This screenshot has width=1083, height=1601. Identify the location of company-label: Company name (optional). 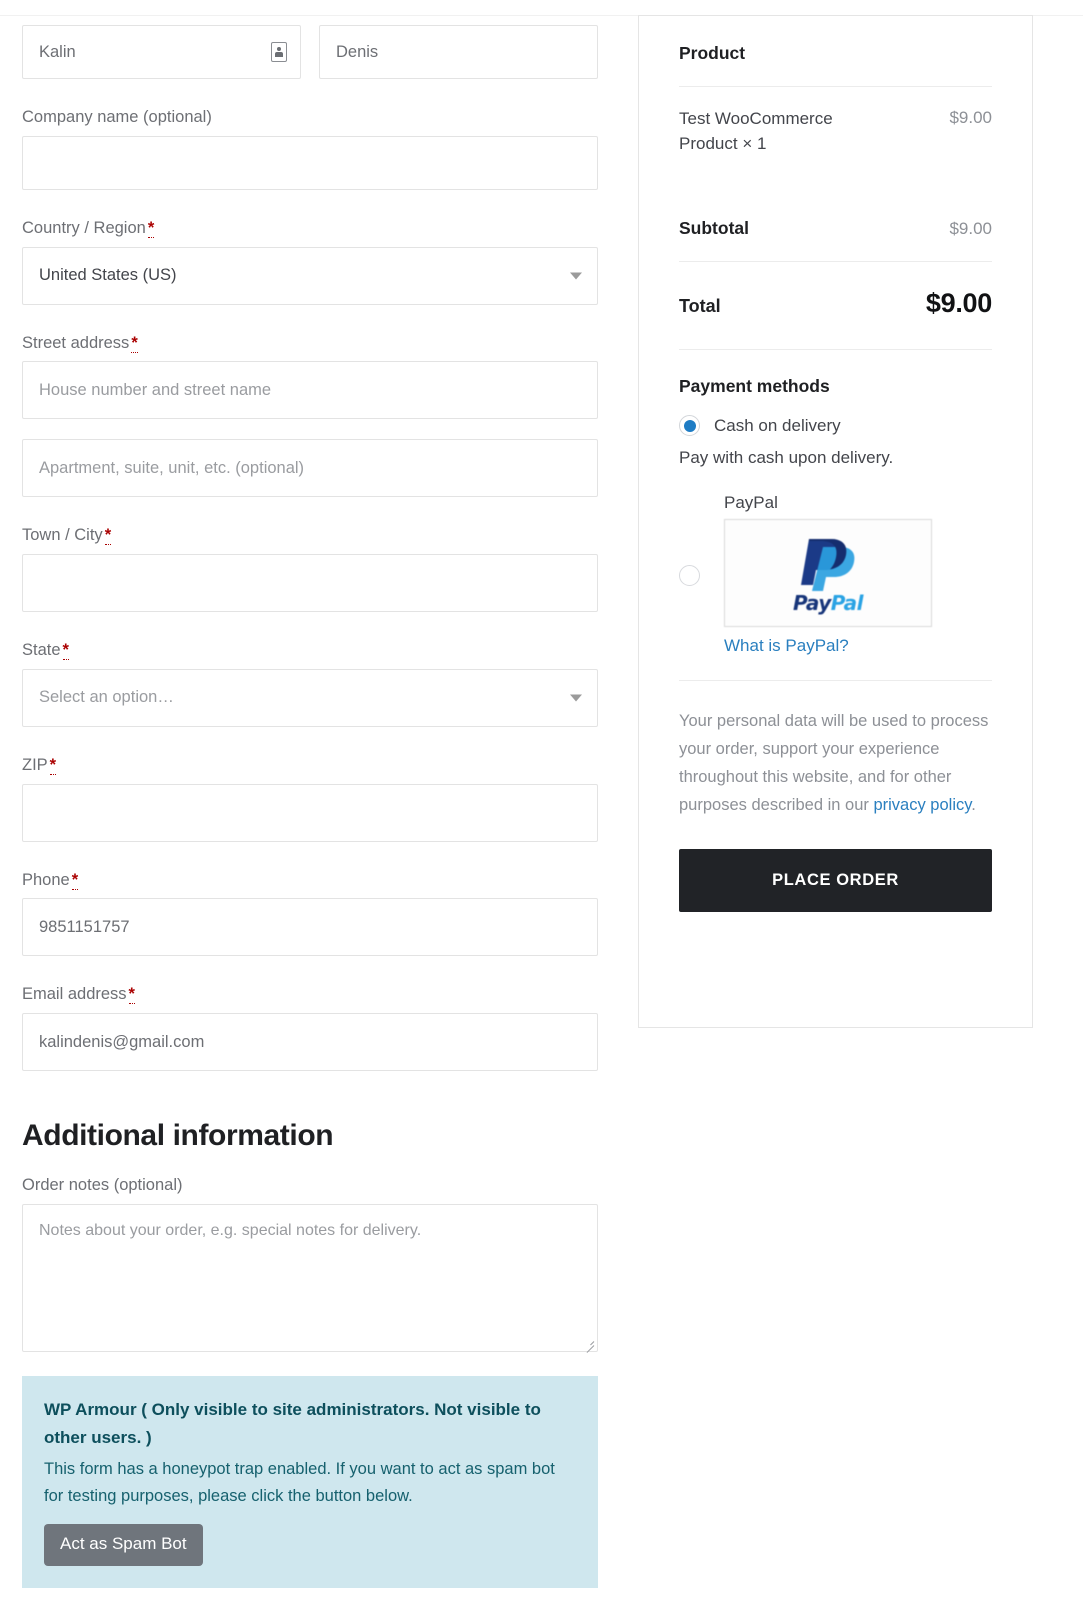
(310, 117).